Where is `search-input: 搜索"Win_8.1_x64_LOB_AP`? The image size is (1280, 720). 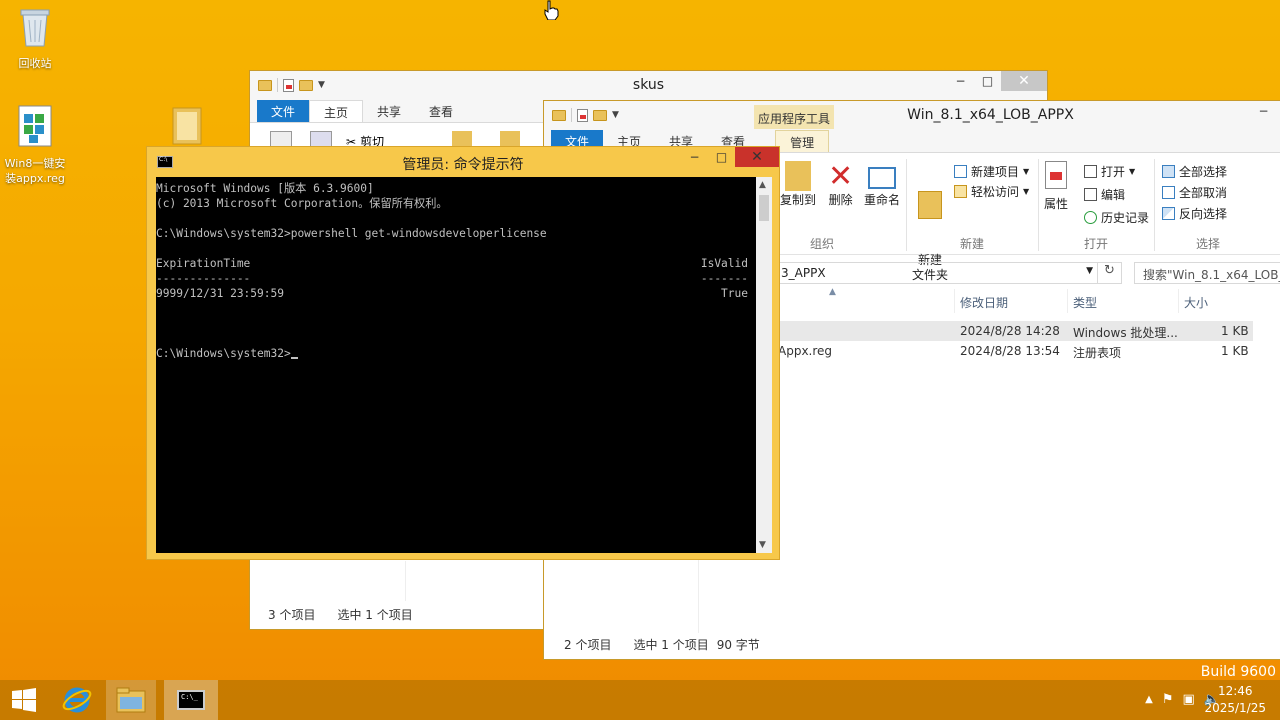 search-input: 搜索"Win_8.1_x64_LOB_AP is located at coordinates (1207, 273).